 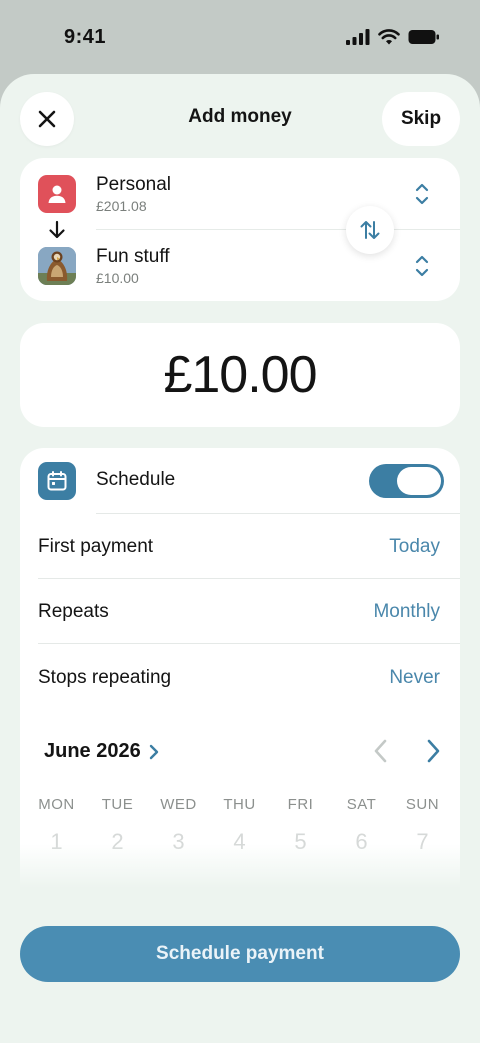 What do you see at coordinates (92, 751) in the screenshot?
I see `calendar-month-label: June 2026` at bounding box center [92, 751].